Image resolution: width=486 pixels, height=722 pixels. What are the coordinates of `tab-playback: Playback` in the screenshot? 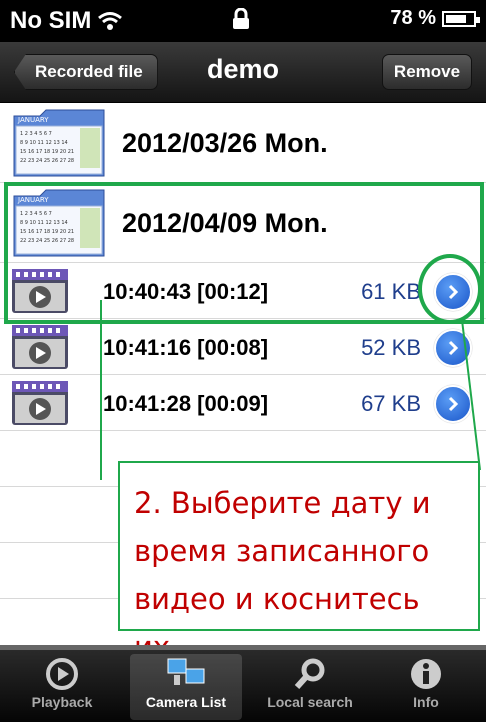 It's located at (62, 687).